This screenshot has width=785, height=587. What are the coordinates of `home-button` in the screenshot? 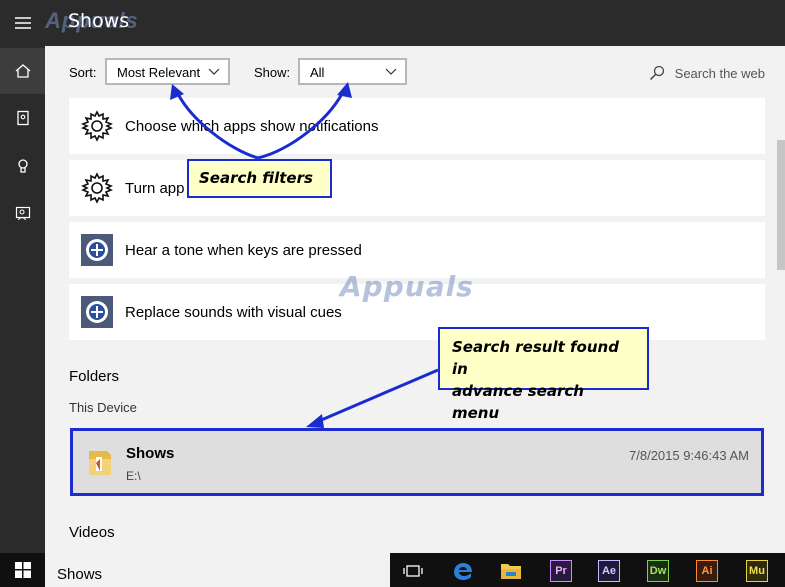 It's located at (22, 71).